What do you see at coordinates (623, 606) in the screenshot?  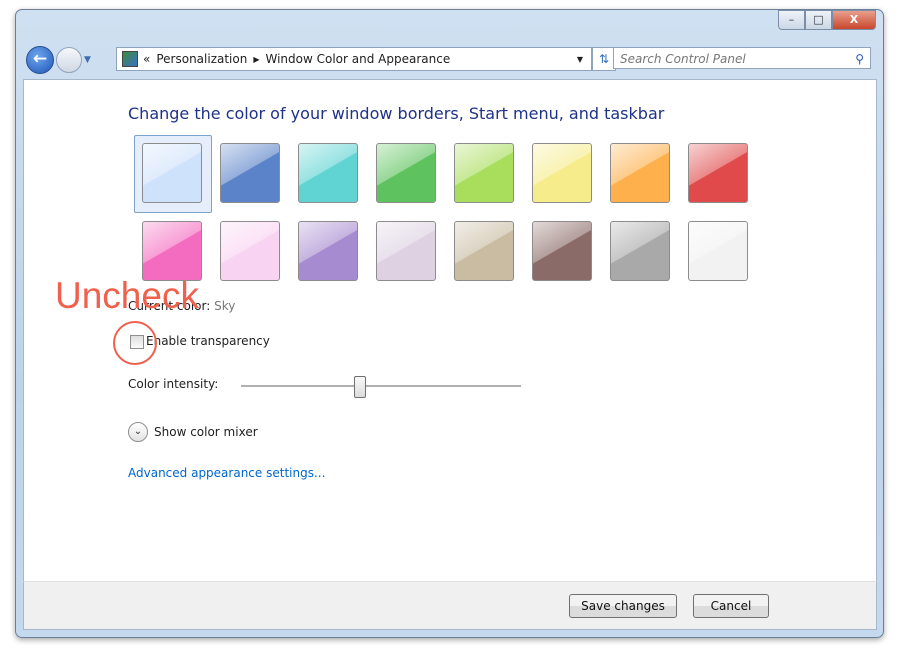 I see `save-changes-button: Save changes` at bounding box center [623, 606].